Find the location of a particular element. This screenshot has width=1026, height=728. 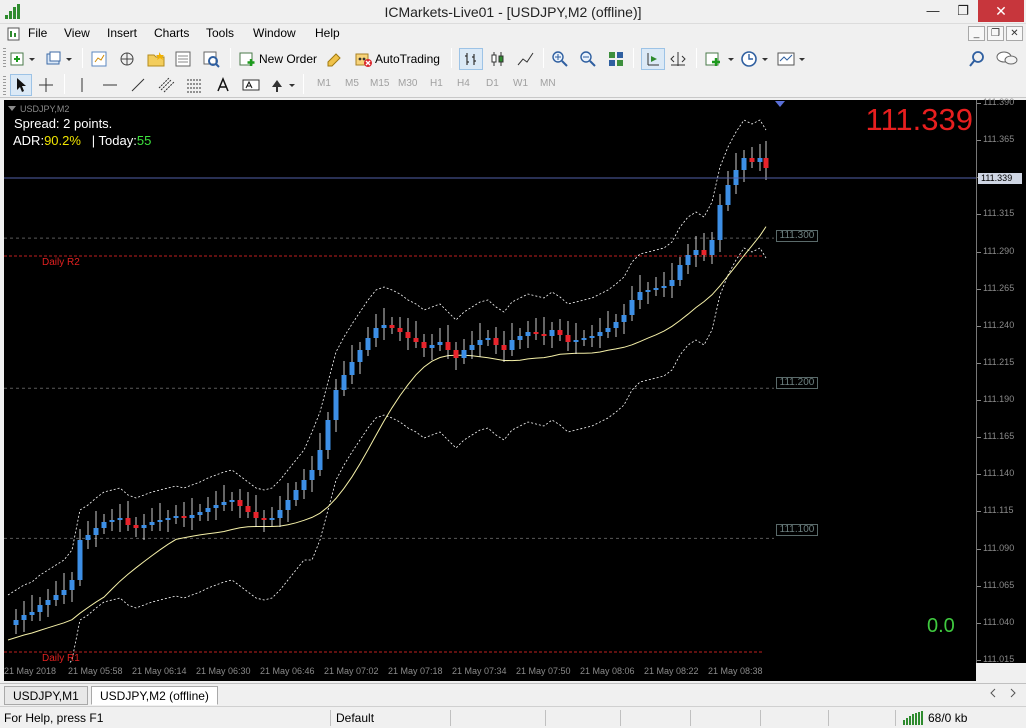

chart-shift-button is located at coordinates (653, 59).